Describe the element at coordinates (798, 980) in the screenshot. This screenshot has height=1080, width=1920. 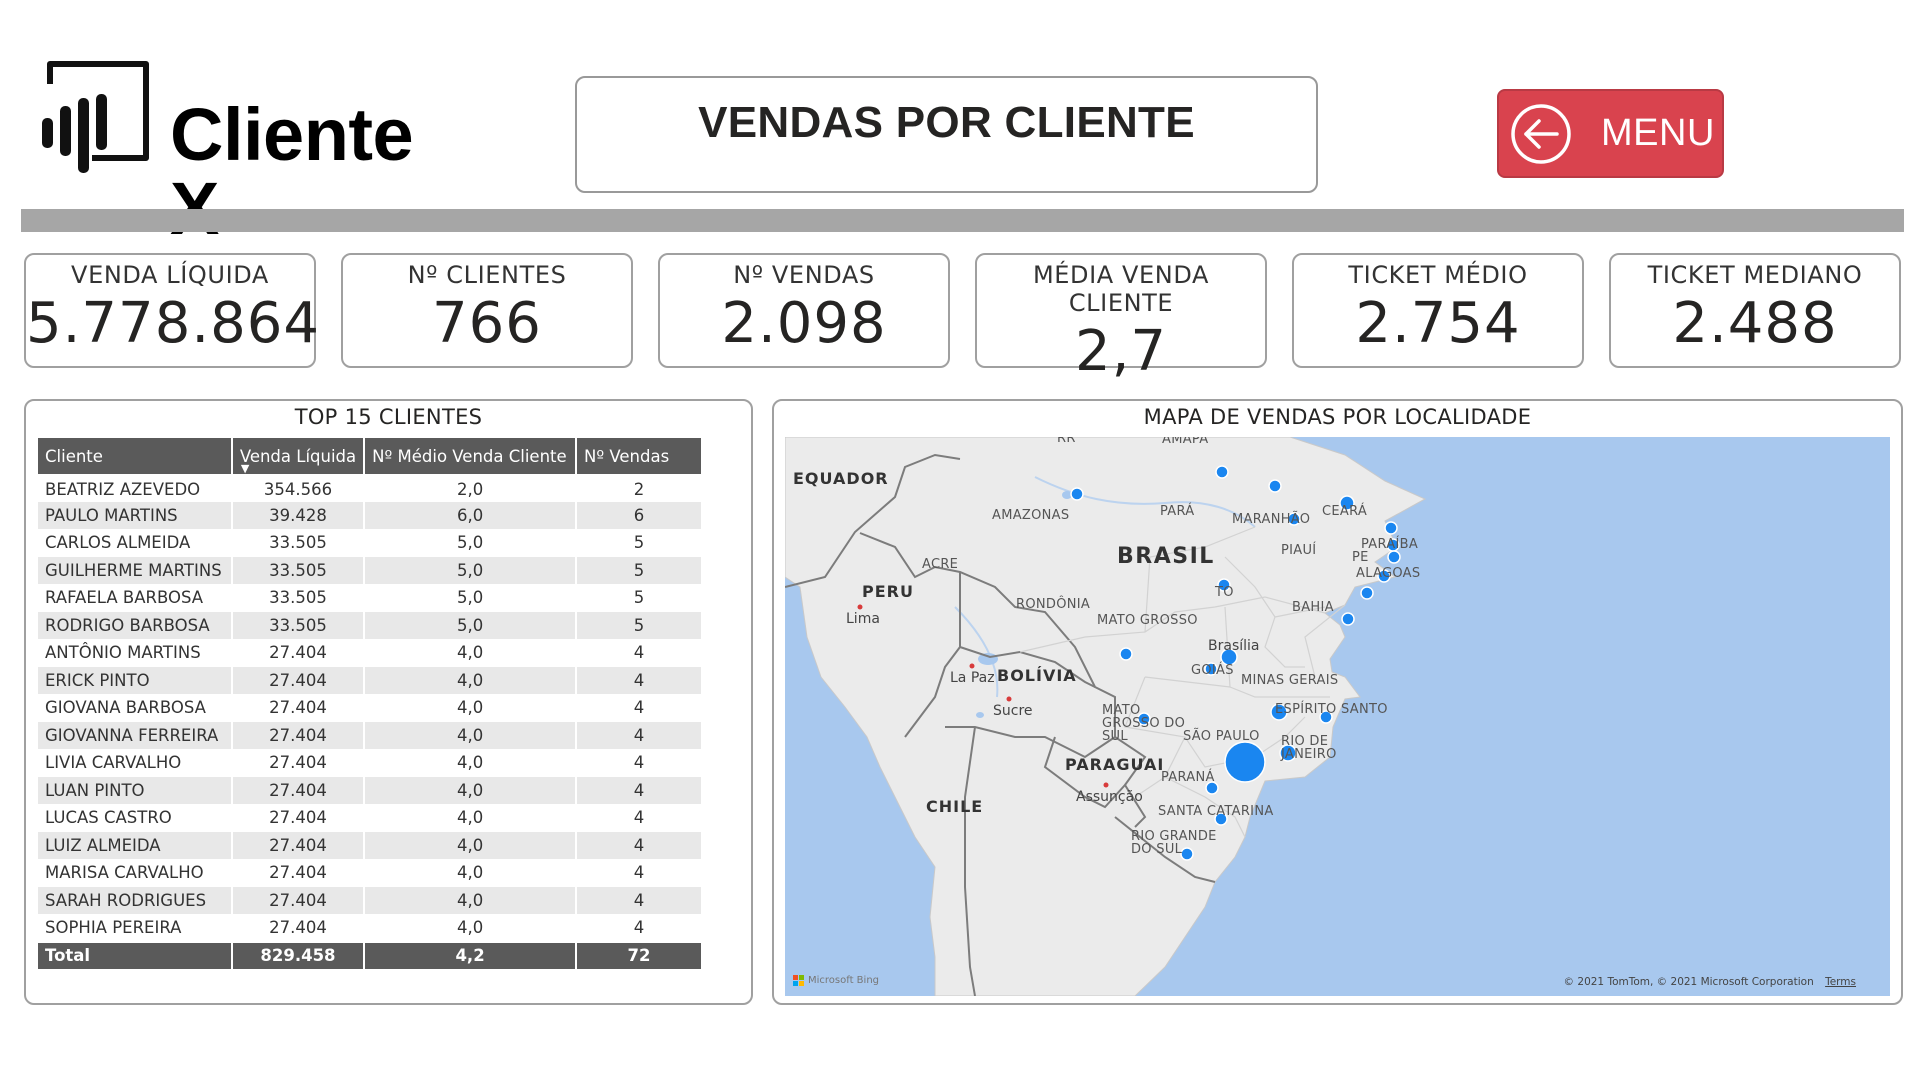
I see `microsoft-logo-icon` at that location.